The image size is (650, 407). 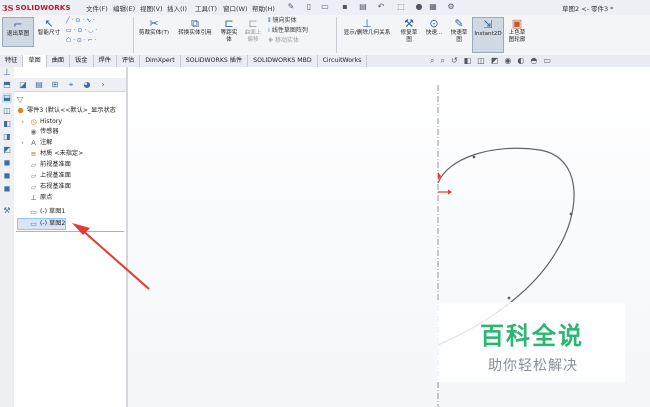 What do you see at coordinates (81, 229) in the screenshot?
I see `annotation-arrow-head` at bounding box center [81, 229].